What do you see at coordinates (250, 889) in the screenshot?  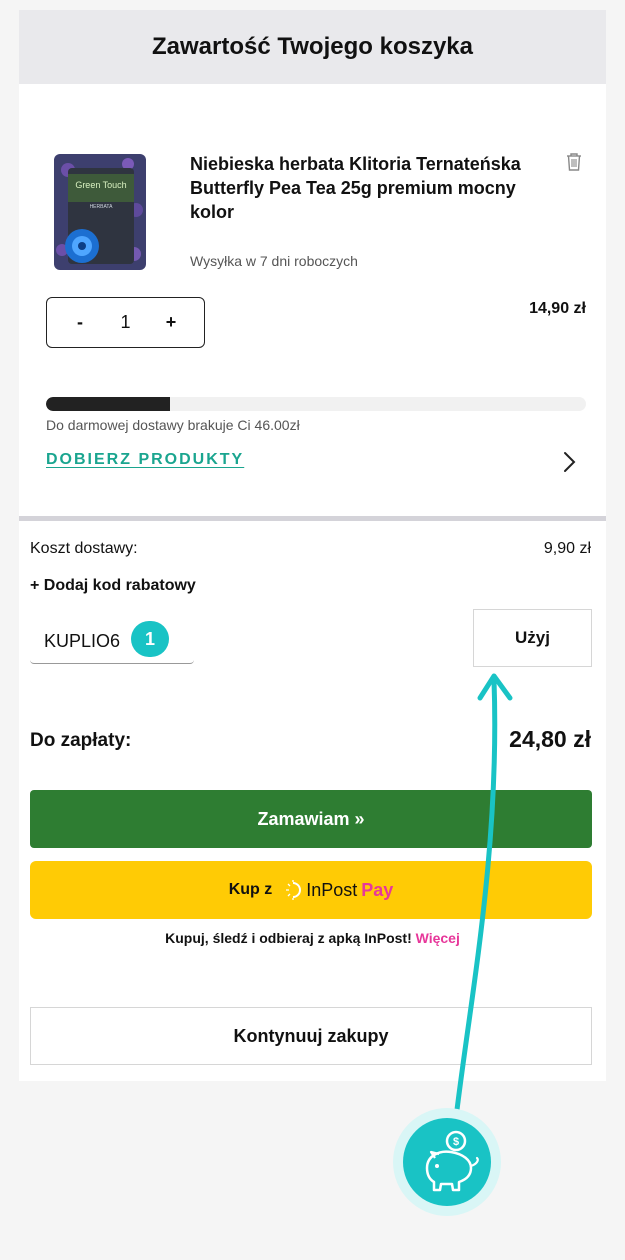 I see `inpost-prefix: Kup z` at bounding box center [250, 889].